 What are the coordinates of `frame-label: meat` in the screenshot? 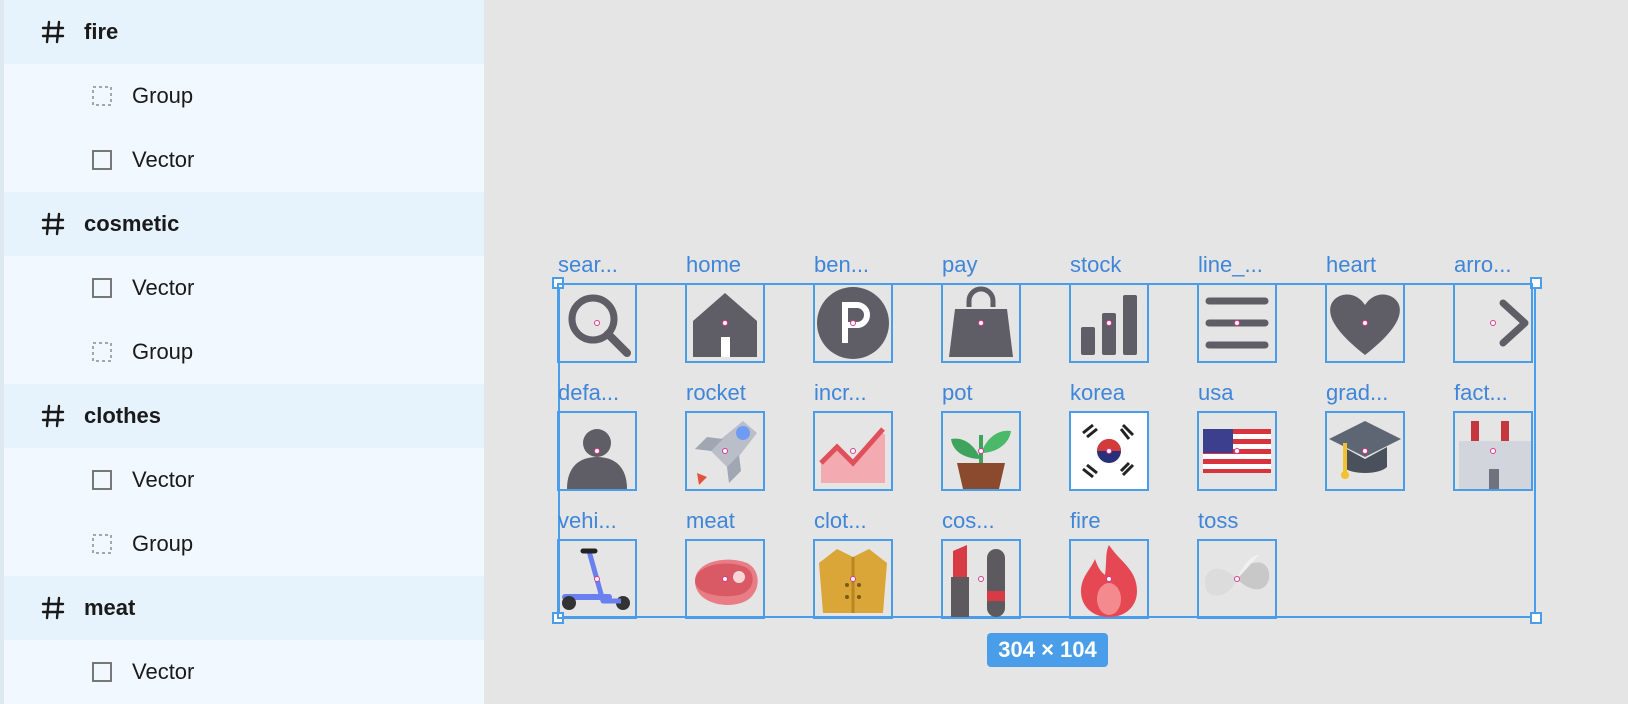 It's located at (710, 521).